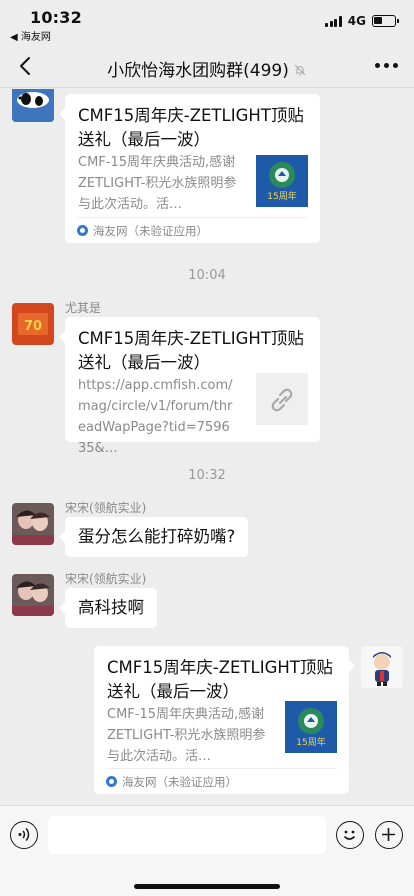 The width and height of the screenshot is (414, 896). I want to click on time-divider: 10:32, so click(207, 475).